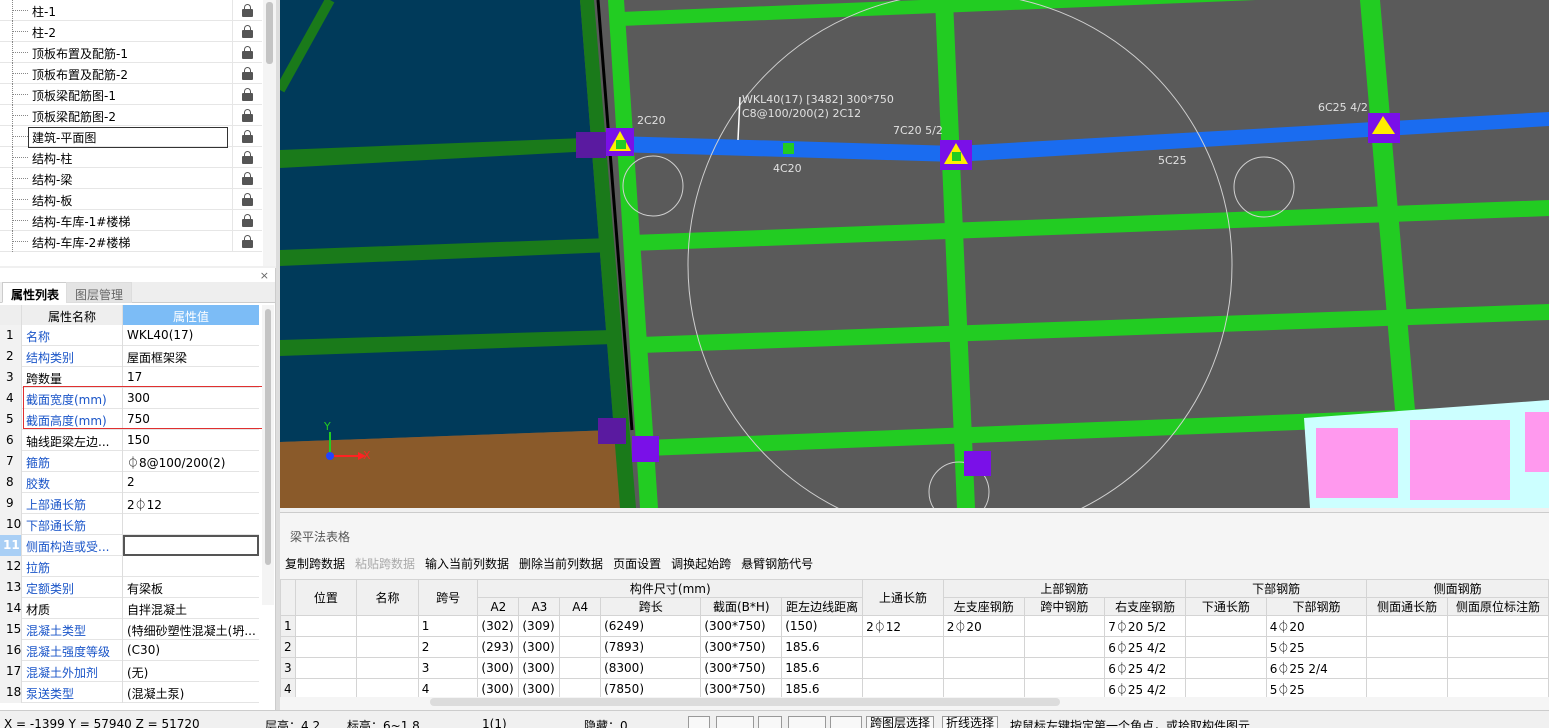 The image size is (1549, 728). I want to click on property-value: 150, so click(191, 440).